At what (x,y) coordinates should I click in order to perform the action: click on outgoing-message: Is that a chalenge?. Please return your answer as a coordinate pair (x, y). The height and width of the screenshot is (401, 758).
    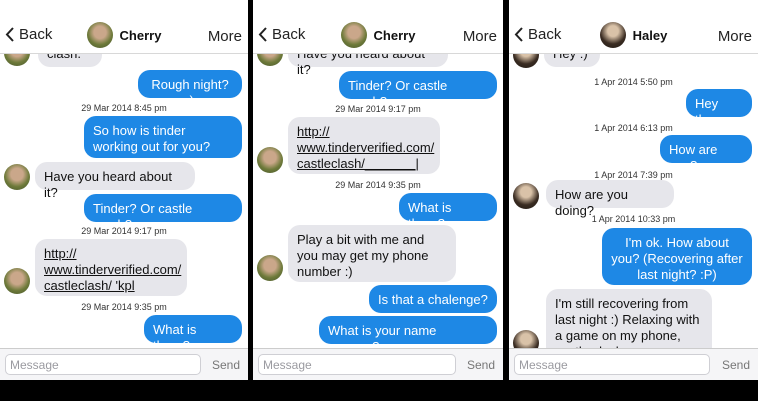
    Looking at the image, I should click on (433, 299).